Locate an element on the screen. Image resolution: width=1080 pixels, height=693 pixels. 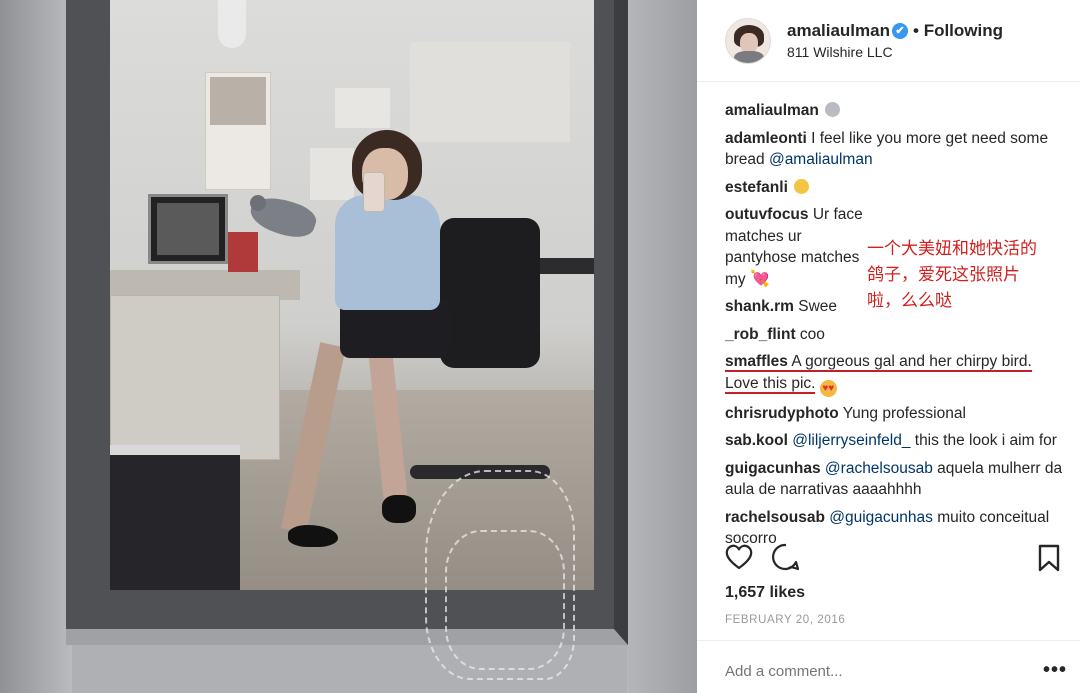
comment-username: smaffles is located at coordinates (756, 361).